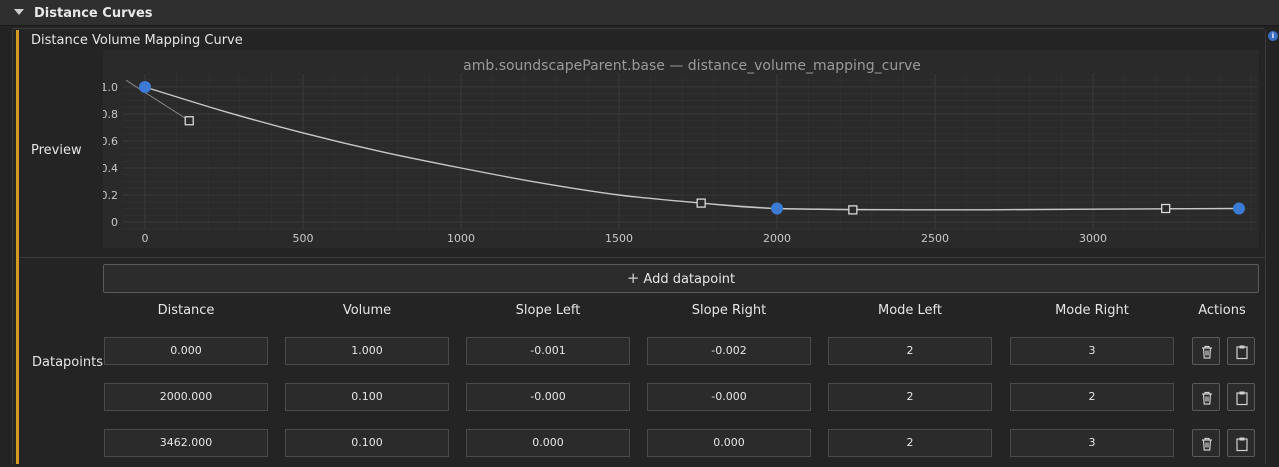 This screenshot has height=467, width=1279. Describe the element at coordinates (110, 87) in the screenshot. I see `y-tick-label: 1.0` at that location.